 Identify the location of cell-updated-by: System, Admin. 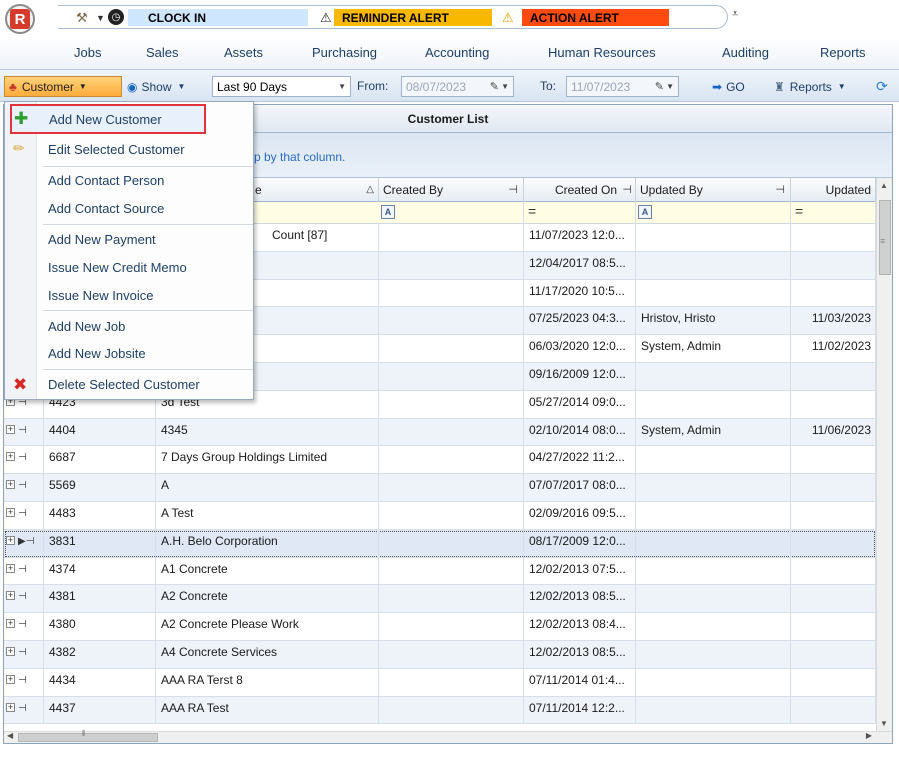
(713, 348).